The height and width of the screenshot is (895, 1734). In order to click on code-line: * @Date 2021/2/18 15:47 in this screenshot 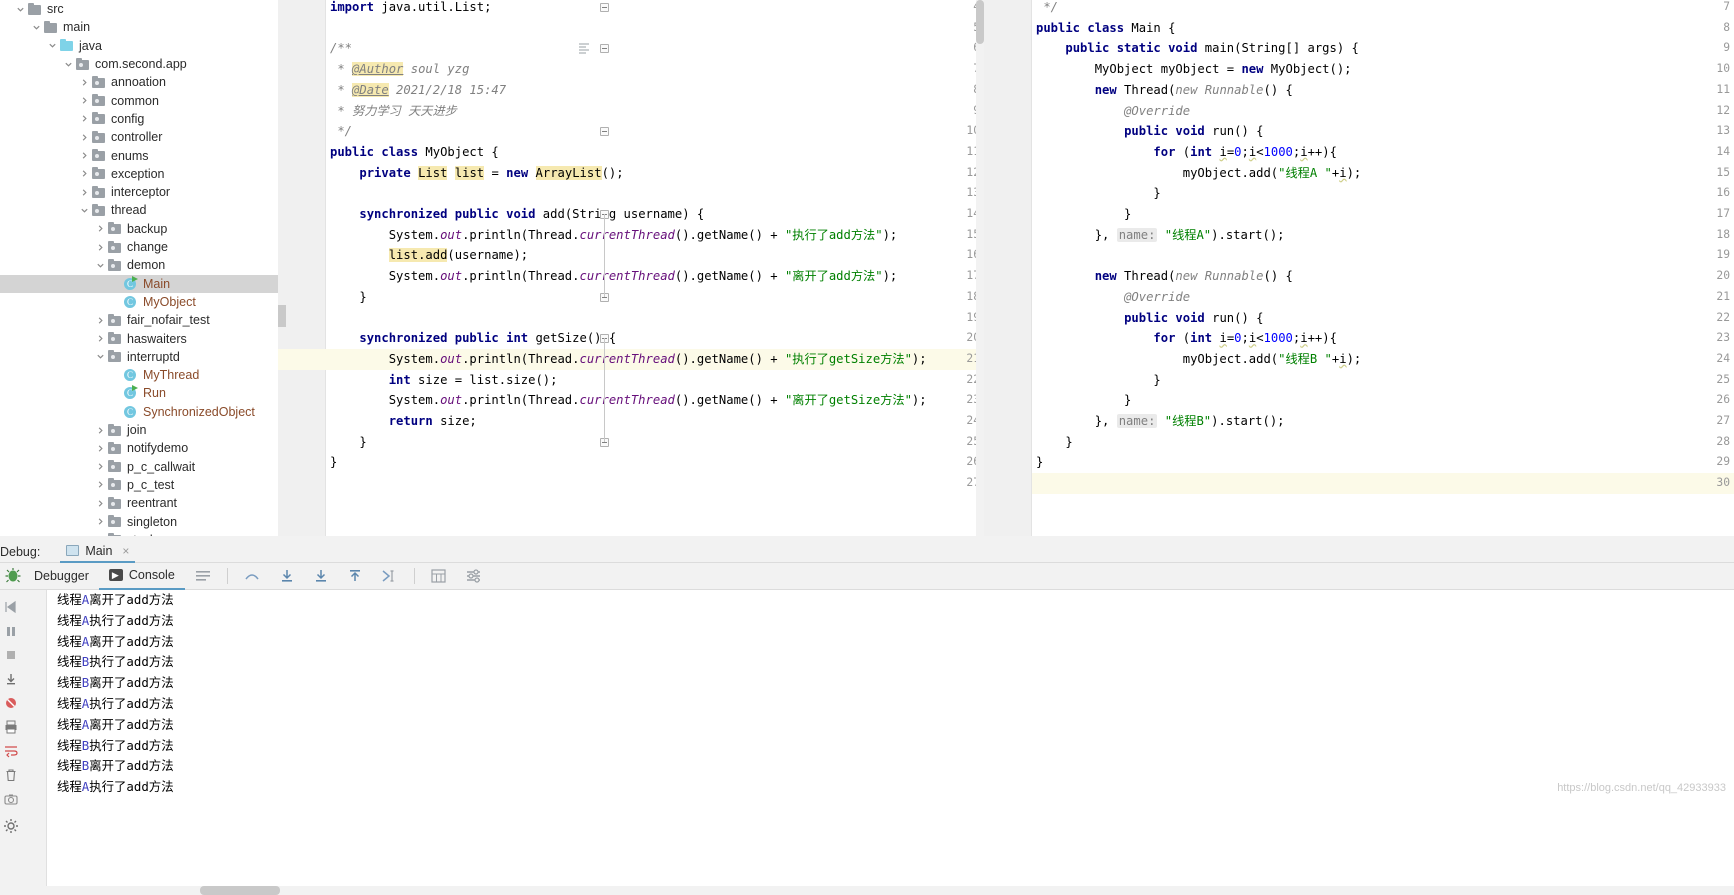, I will do `click(631, 90)`.